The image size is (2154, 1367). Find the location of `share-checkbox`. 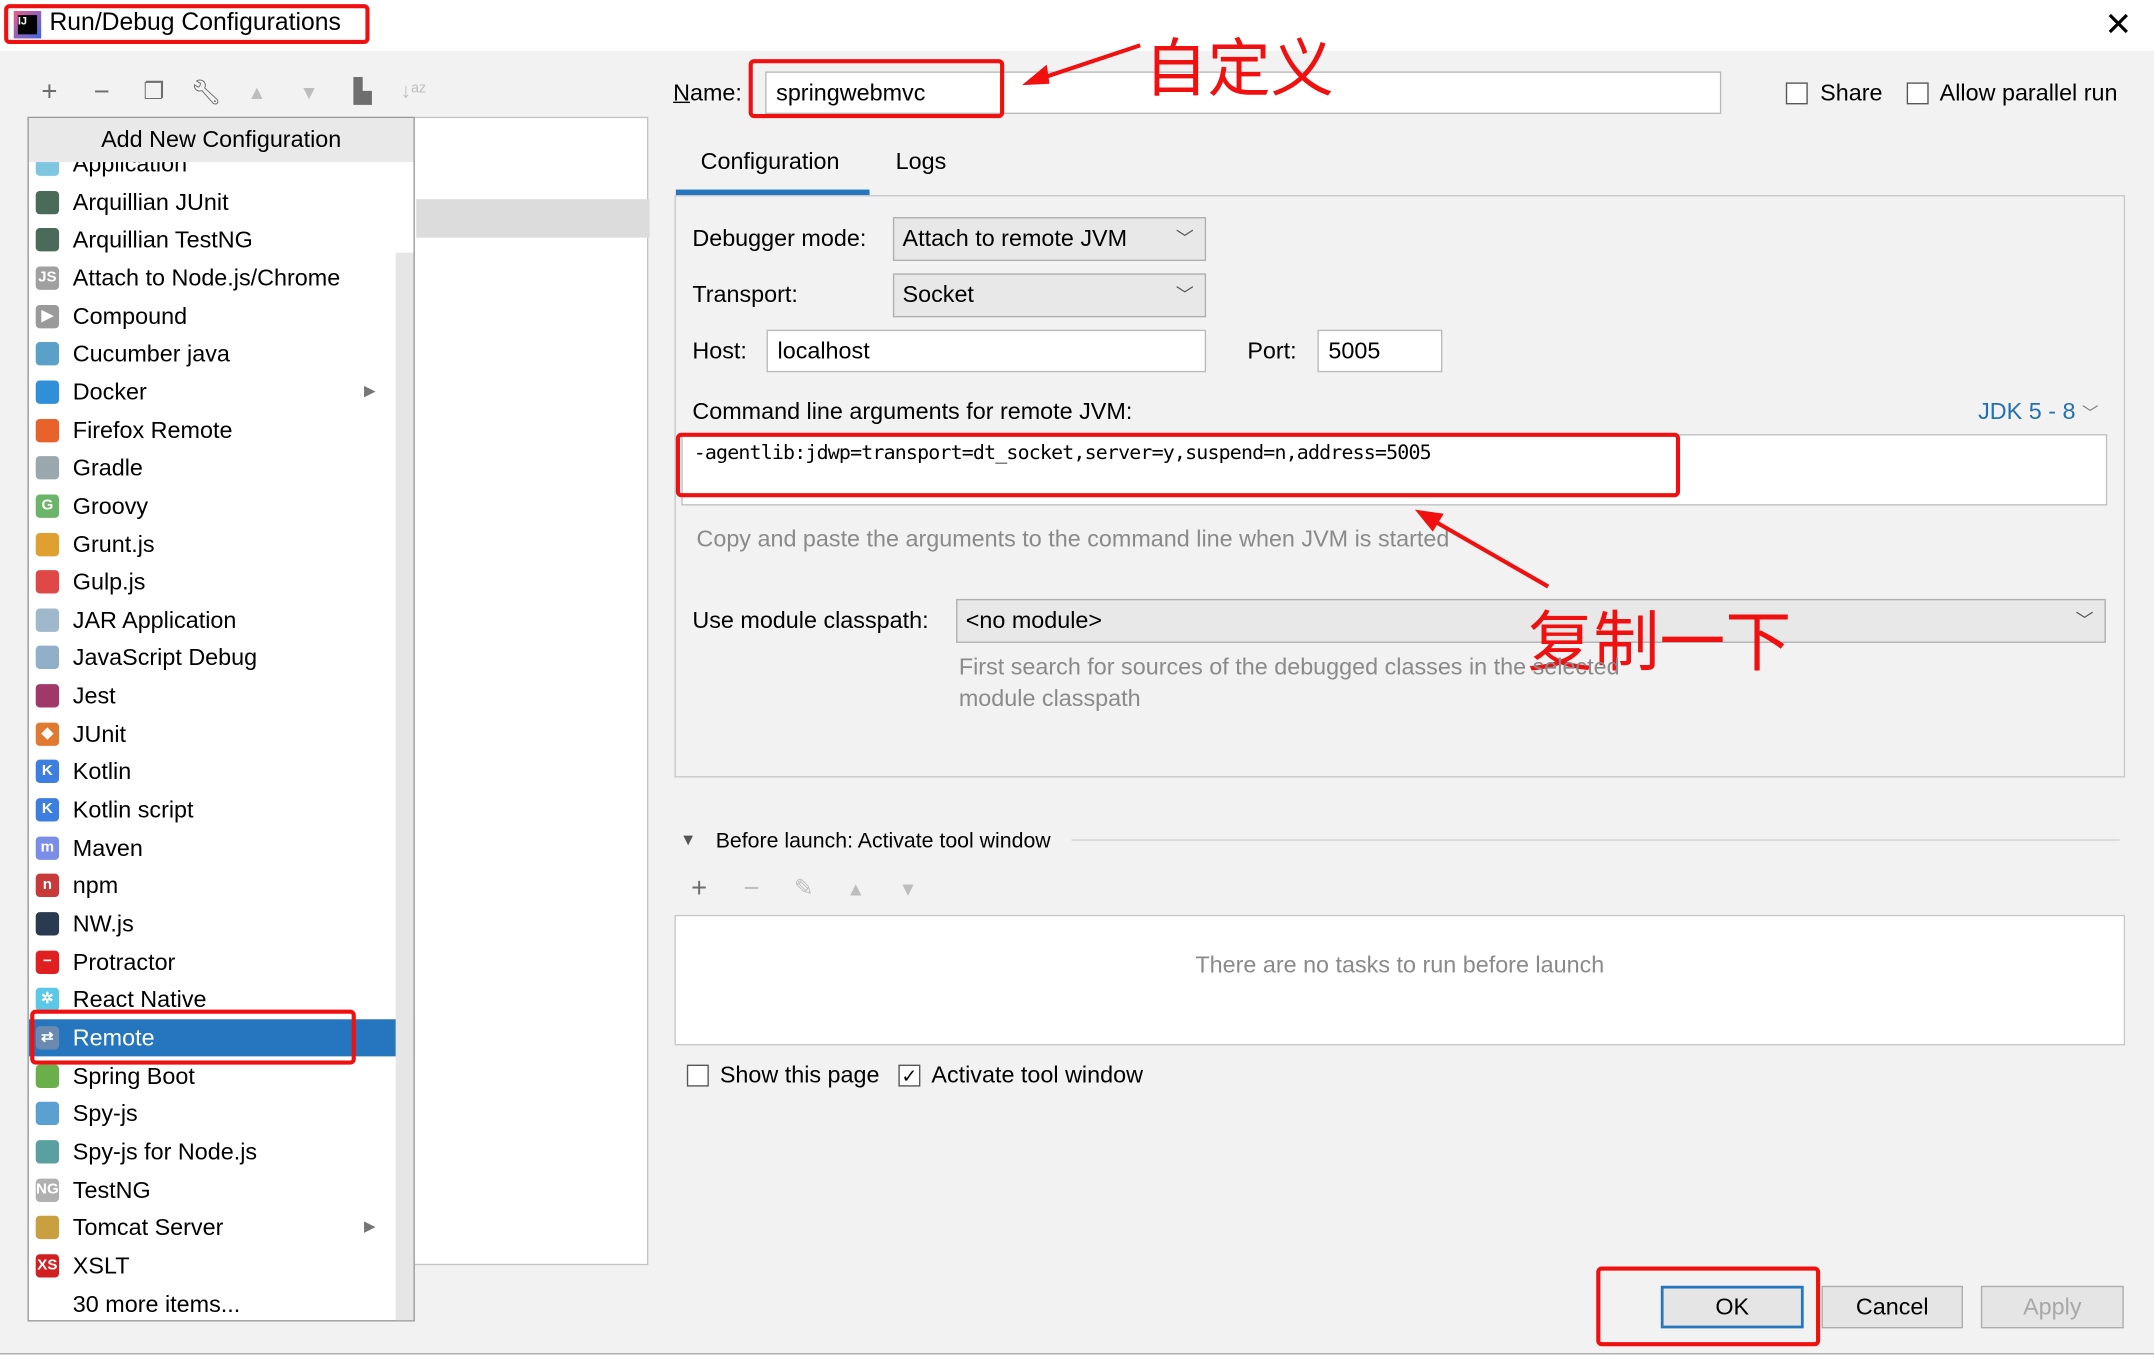

share-checkbox is located at coordinates (1796, 93).